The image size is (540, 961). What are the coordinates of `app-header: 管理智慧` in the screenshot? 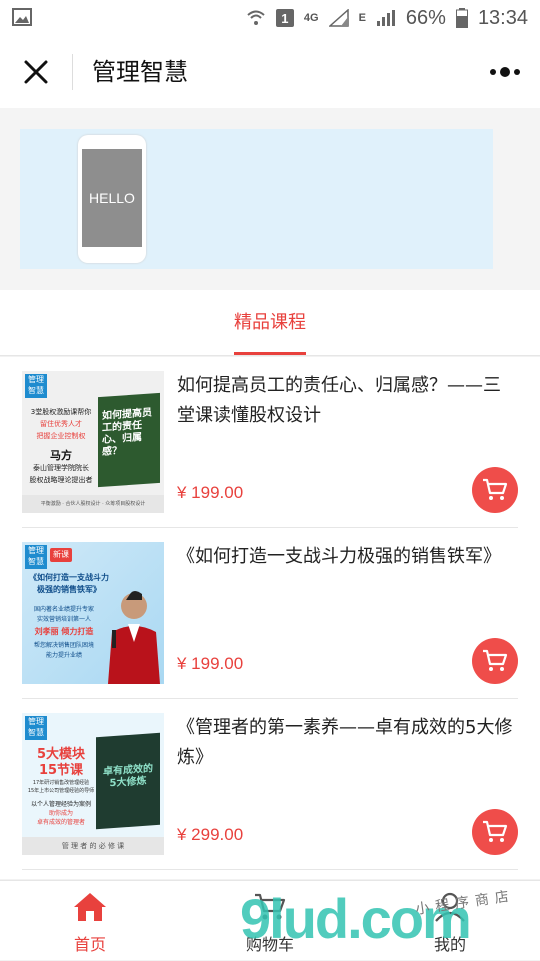 It's located at (270, 72).